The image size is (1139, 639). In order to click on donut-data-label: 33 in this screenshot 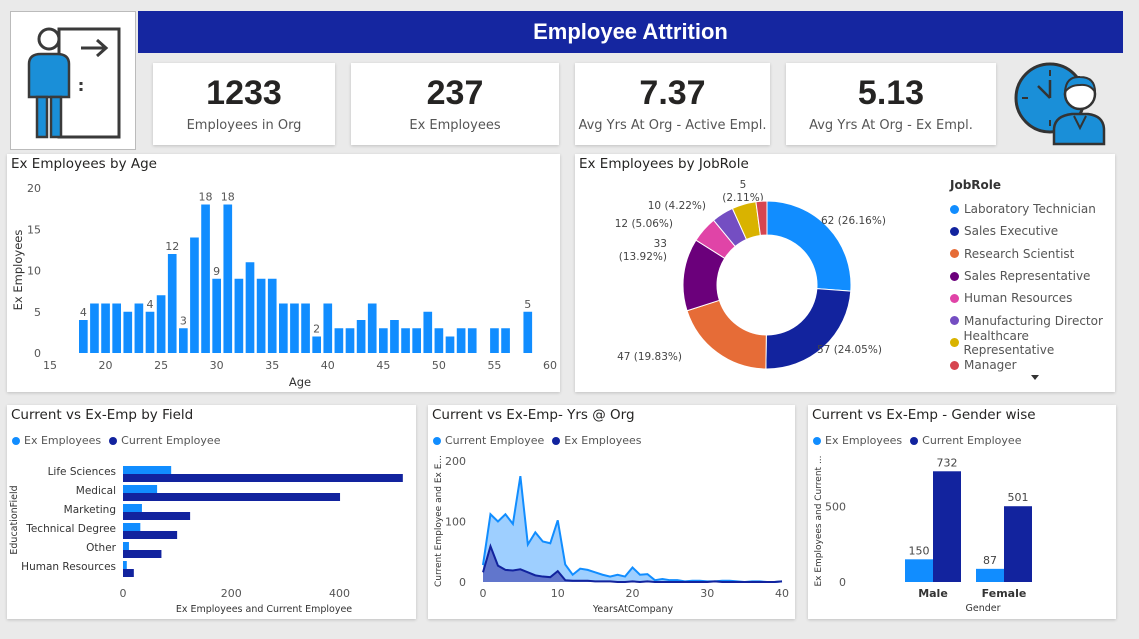, I will do `click(660, 244)`.